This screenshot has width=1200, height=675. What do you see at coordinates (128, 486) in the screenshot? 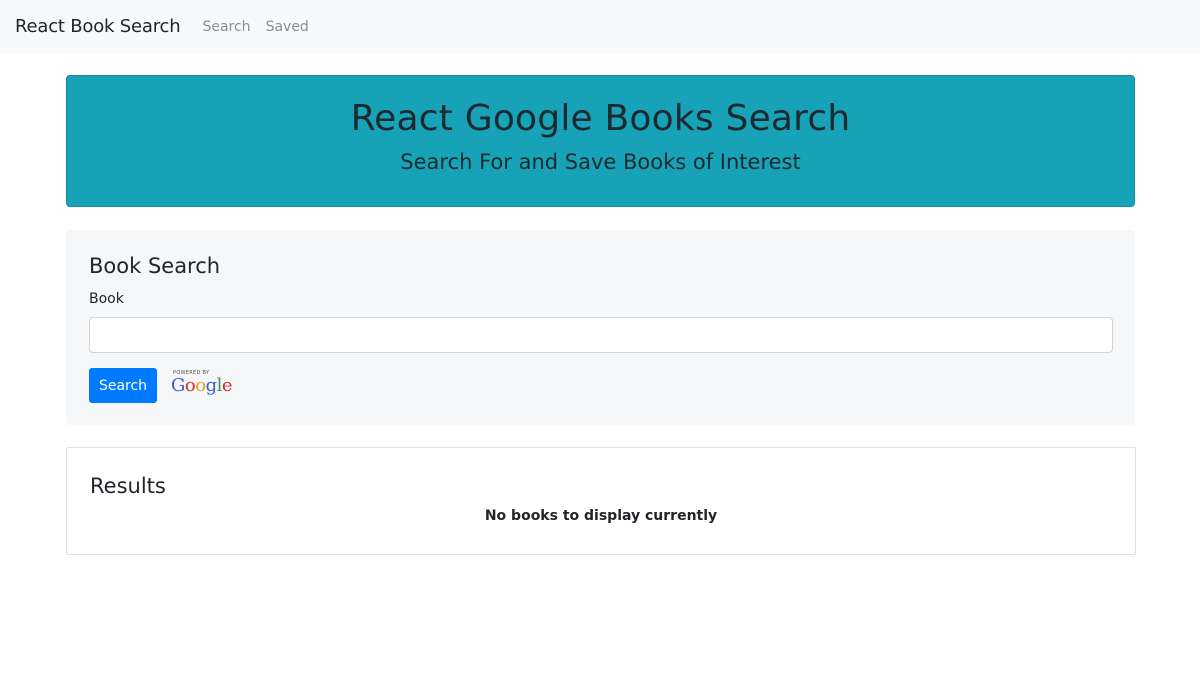
I see `results-title: Results` at bounding box center [128, 486].